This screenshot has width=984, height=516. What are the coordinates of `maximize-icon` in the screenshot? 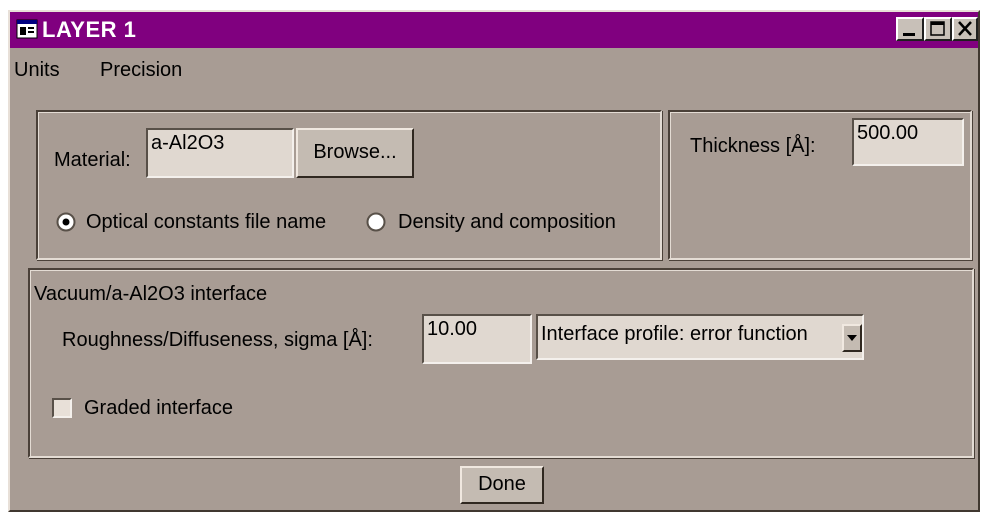 It's located at (937, 28).